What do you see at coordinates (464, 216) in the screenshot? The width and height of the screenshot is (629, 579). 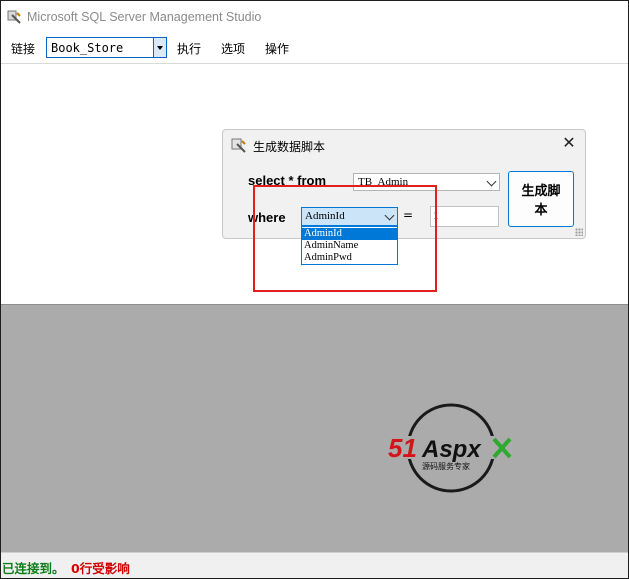 I see `value-input: 1` at bounding box center [464, 216].